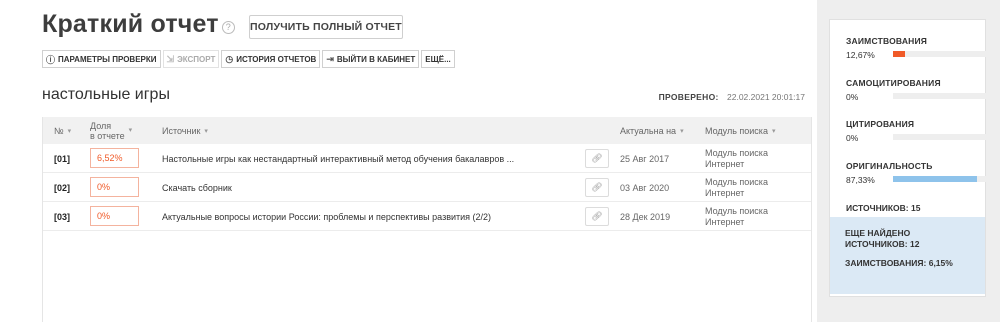 The width and height of the screenshot is (1000, 322). What do you see at coordinates (882, 238) in the screenshot?
I see `more-found-sources: ЕЩЕ НАЙДЕНО ИСТОЧНИКОВ: 12` at bounding box center [882, 238].